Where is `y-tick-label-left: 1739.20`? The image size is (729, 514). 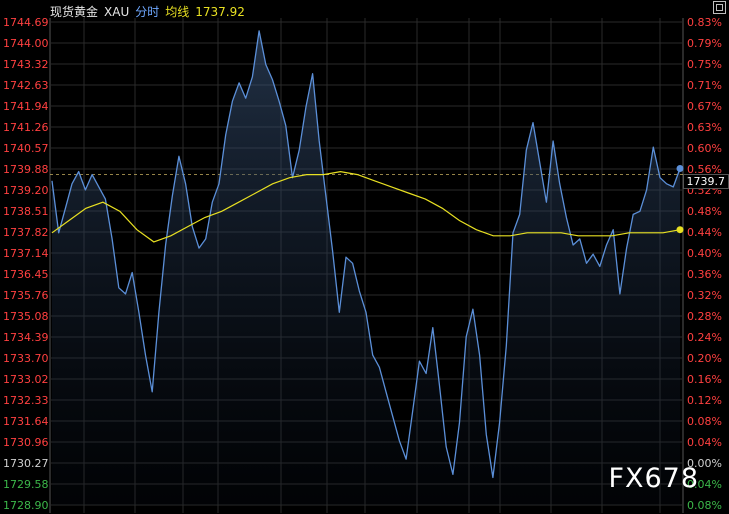 y-tick-label-left: 1739.20 is located at coordinates (26, 190).